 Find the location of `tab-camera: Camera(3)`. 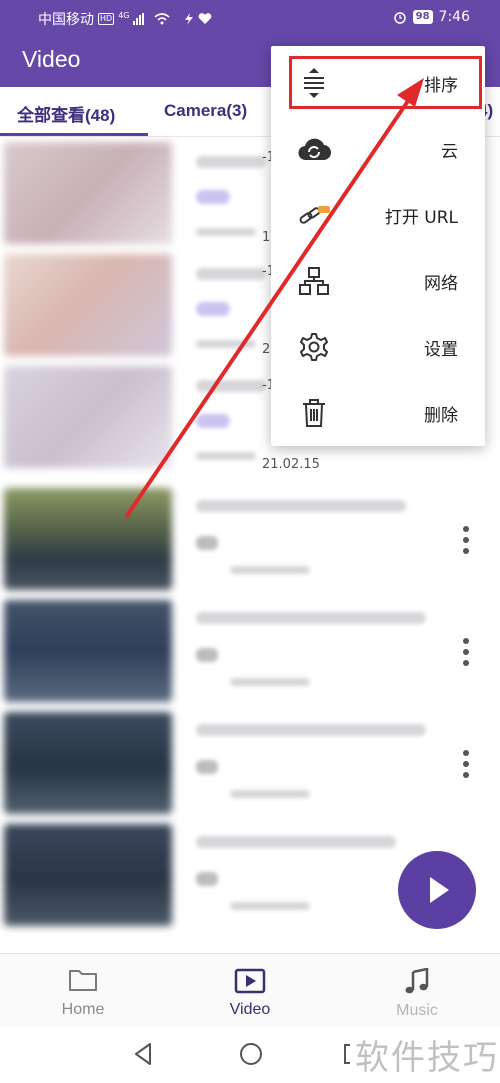

tab-camera: Camera(3) is located at coordinates (205, 111).